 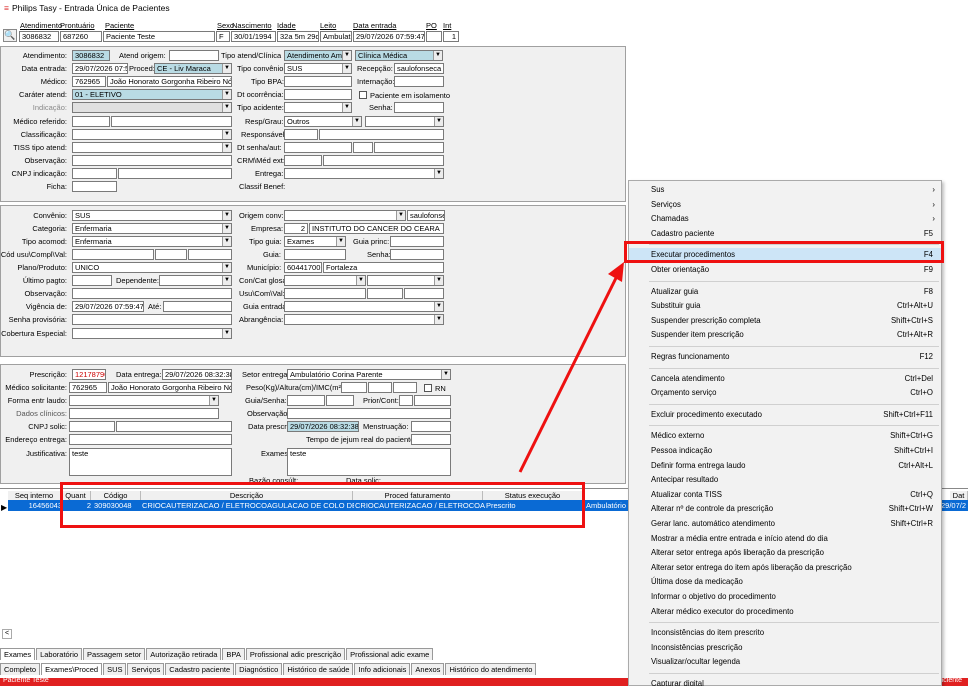 What do you see at coordinates (908, 414) in the screenshot?
I see `menu-item-shortcut: Shift+Ctrl+F11` at bounding box center [908, 414].